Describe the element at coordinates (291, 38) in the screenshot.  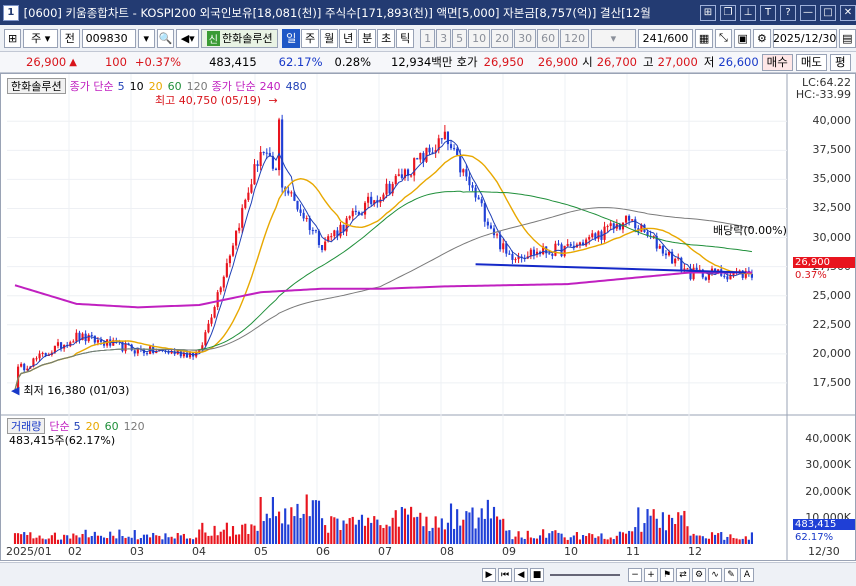
I see `period-일: 일` at that location.